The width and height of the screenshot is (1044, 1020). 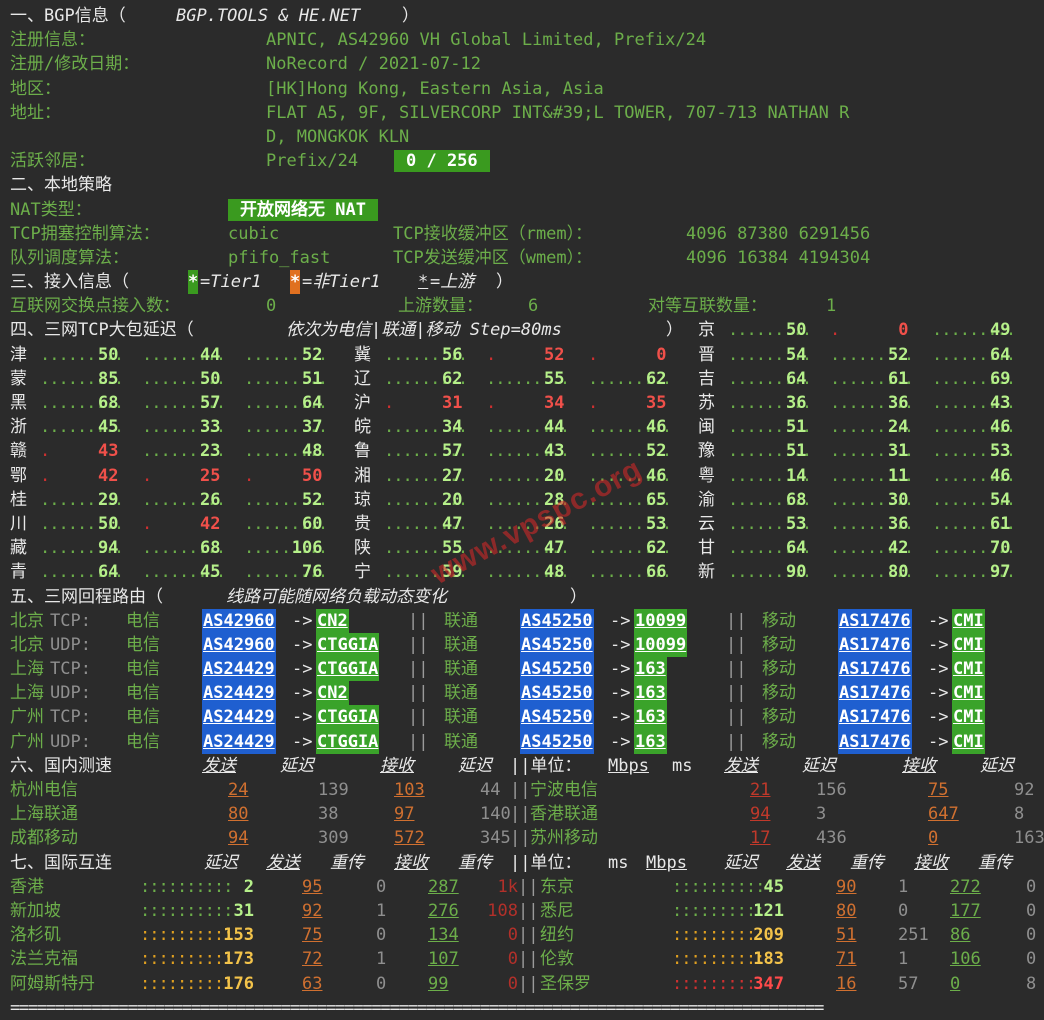 What do you see at coordinates (661, 620) in the screenshot?
I see `network-name: 10099` at bounding box center [661, 620].